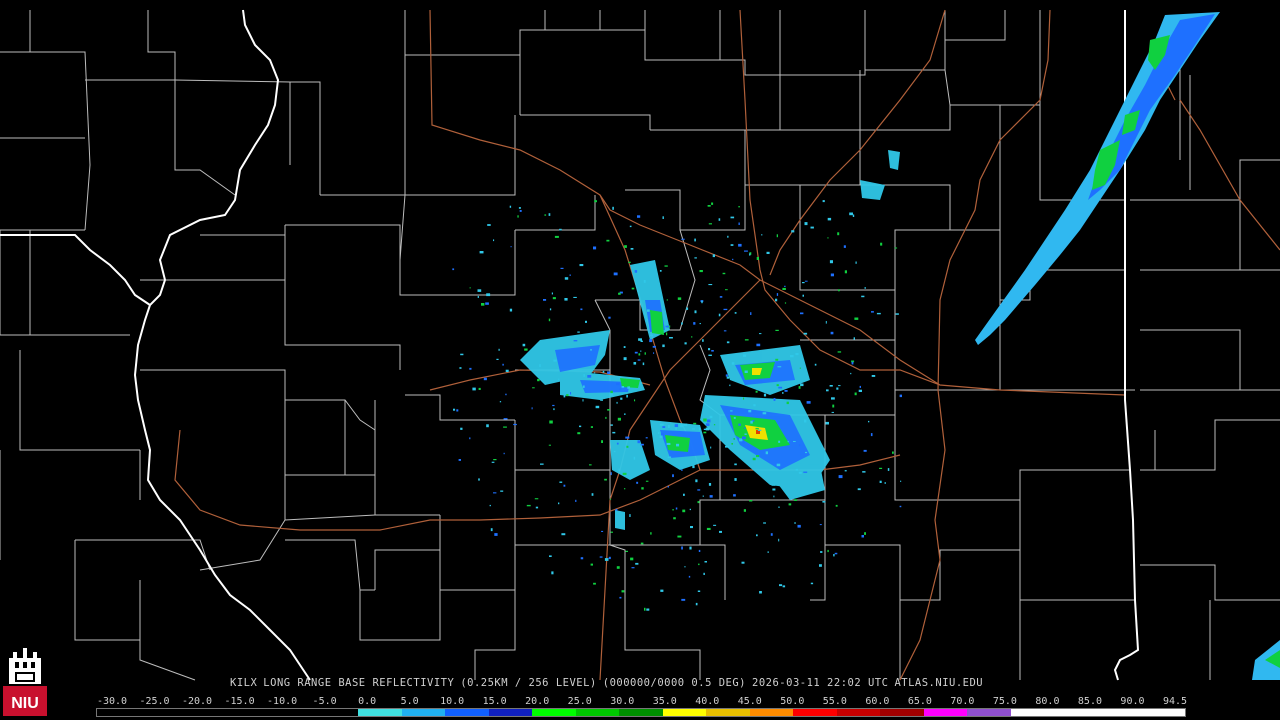 This screenshot has height=720, width=1280. I want to click on castle-tower-icon, so click(25, 666).